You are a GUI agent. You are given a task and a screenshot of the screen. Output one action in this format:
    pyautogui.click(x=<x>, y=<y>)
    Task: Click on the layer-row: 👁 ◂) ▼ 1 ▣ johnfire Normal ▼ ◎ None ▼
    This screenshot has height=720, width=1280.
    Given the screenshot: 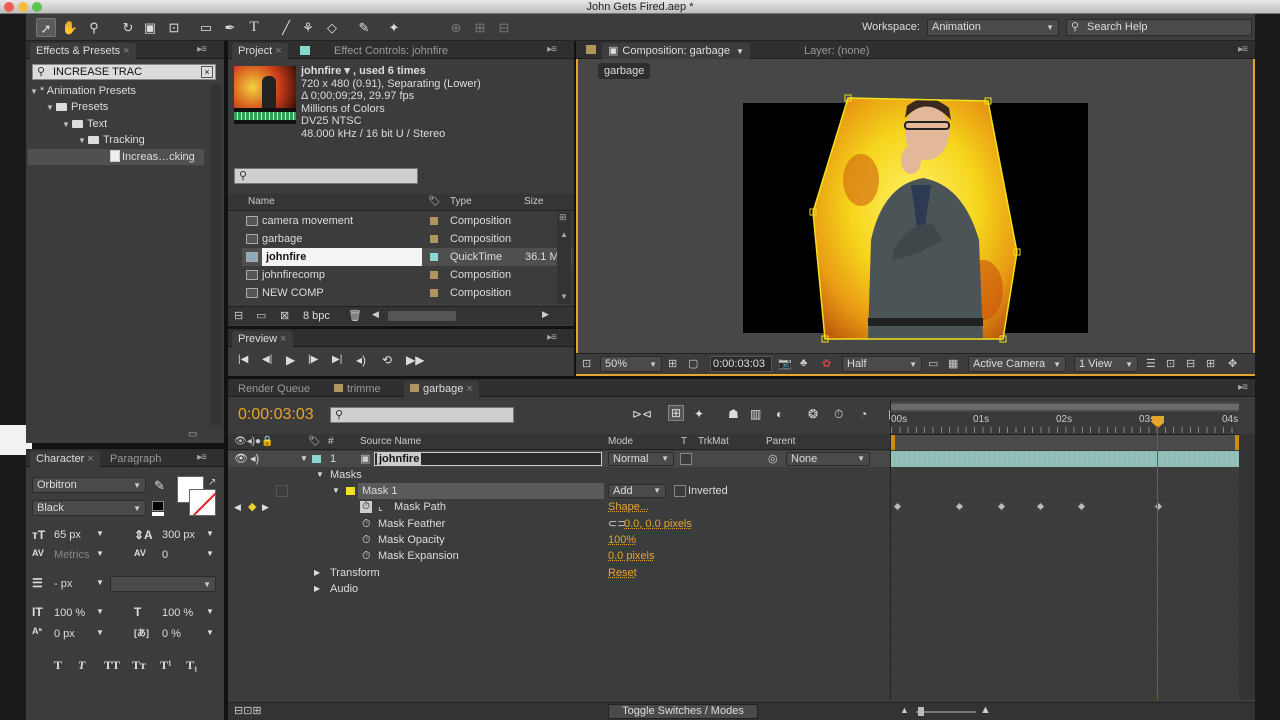 What is the action you would take?
    pyautogui.click(x=559, y=459)
    